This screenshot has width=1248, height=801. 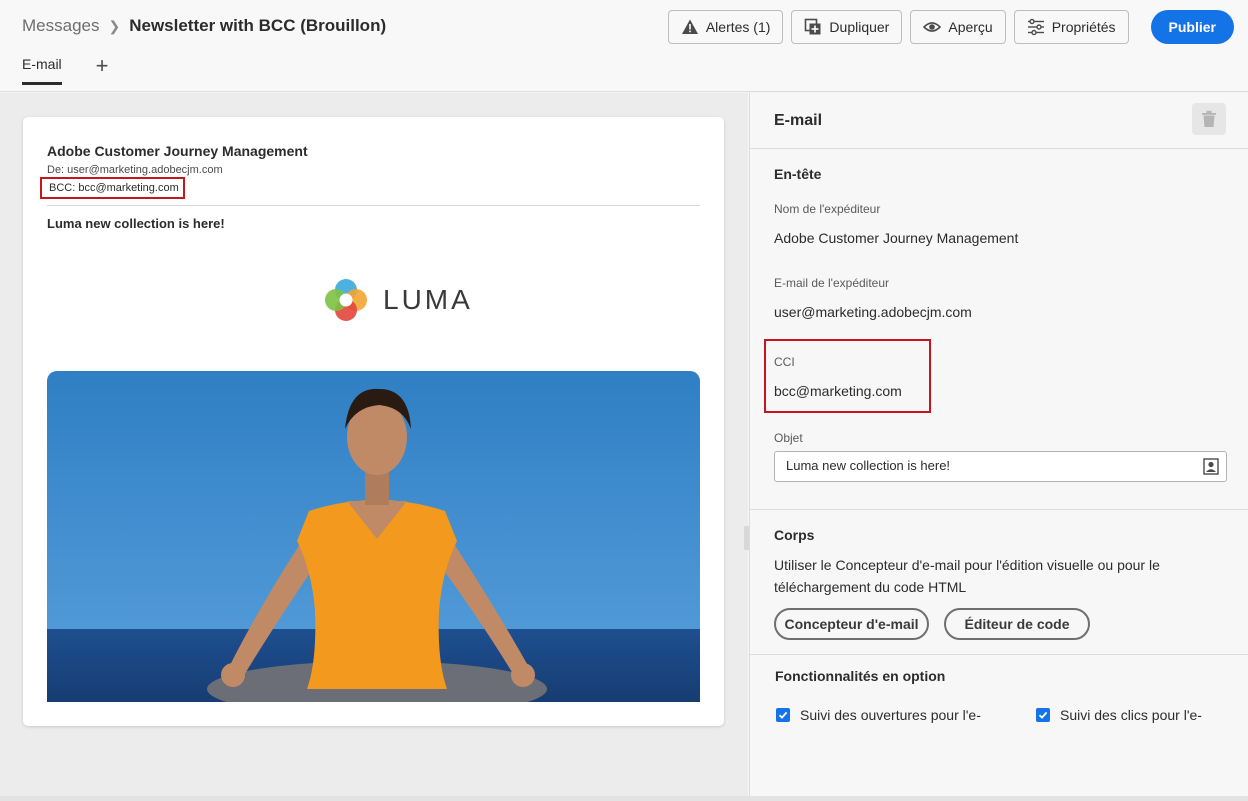 I want to click on trash-icon, so click(x=1209, y=118).